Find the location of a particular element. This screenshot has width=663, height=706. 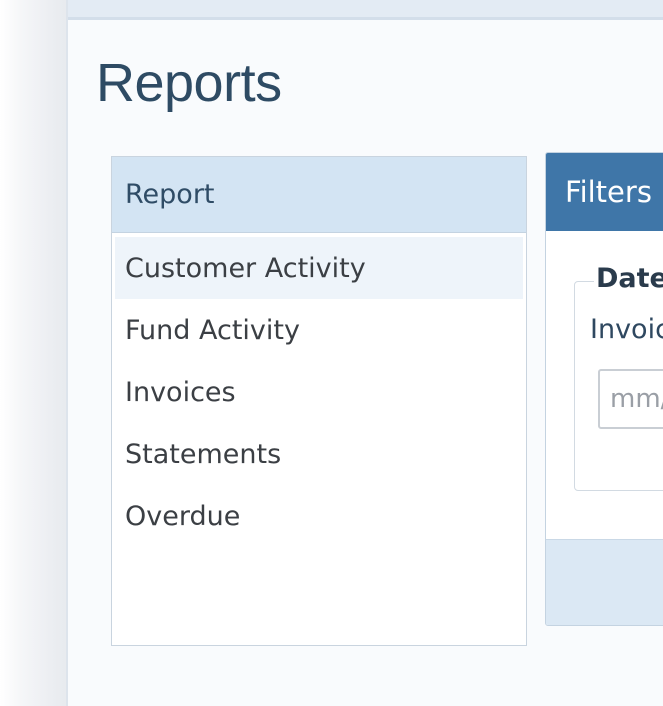

top-bar is located at coordinates (365, 10).